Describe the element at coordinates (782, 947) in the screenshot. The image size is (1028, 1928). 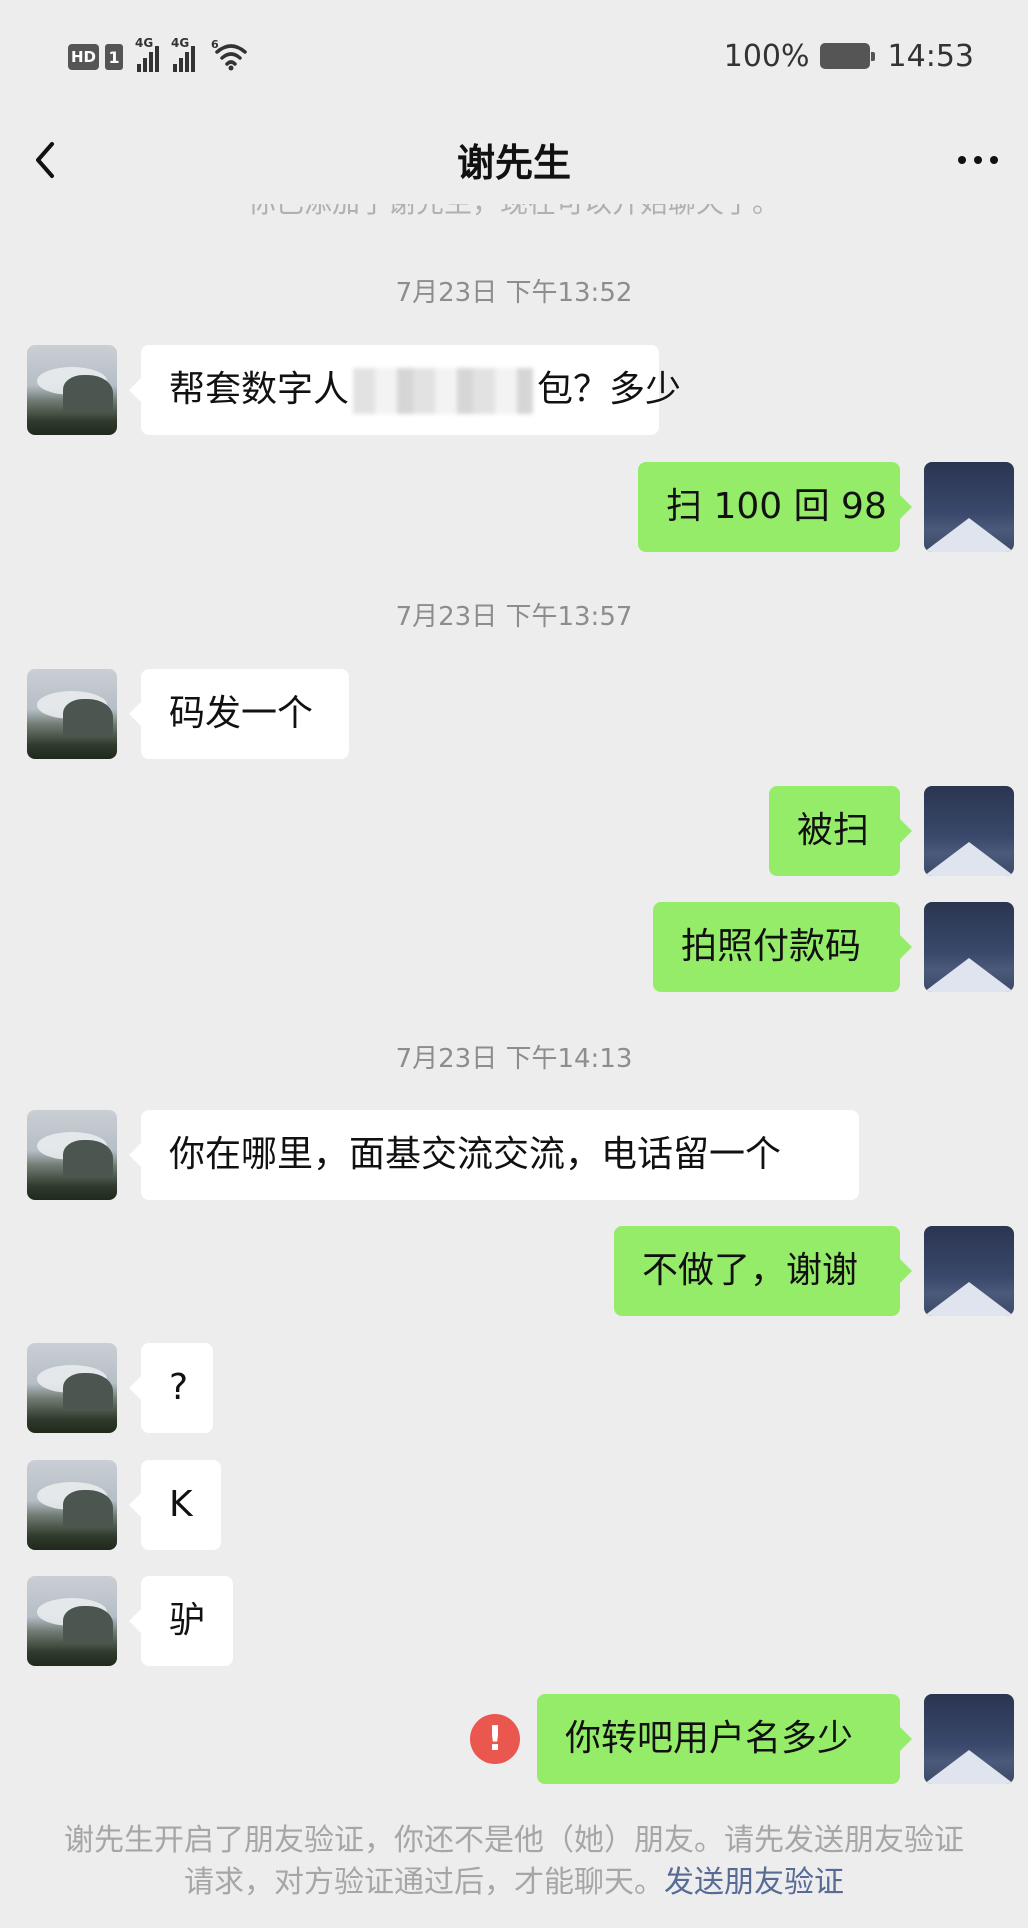
I see `message-bubble-outgoing: 拍照付款码` at that location.